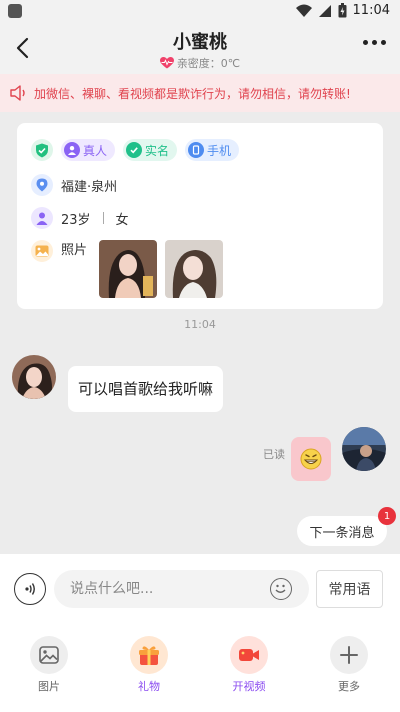 The image size is (400, 712). What do you see at coordinates (166, 63) in the screenshot?
I see `heart-pulse-icon` at bounding box center [166, 63].